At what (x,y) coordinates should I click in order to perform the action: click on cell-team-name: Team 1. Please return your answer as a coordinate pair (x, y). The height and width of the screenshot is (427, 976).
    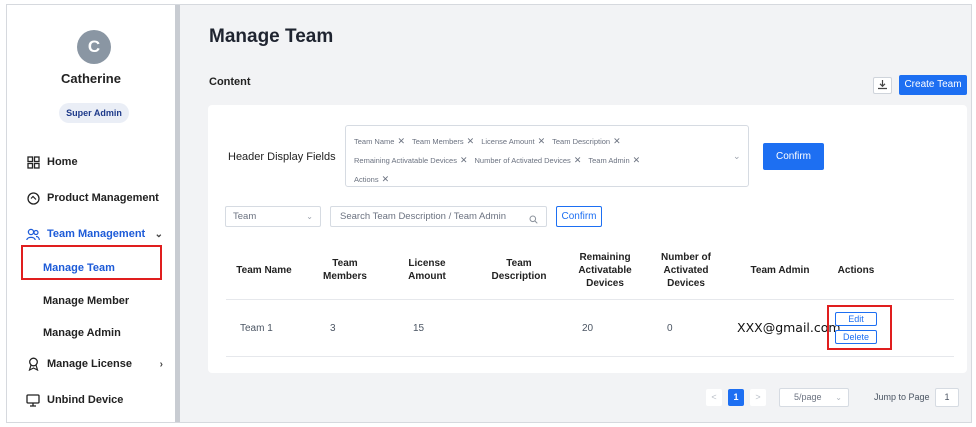
    Looking at the image, I should click on (256, 328).